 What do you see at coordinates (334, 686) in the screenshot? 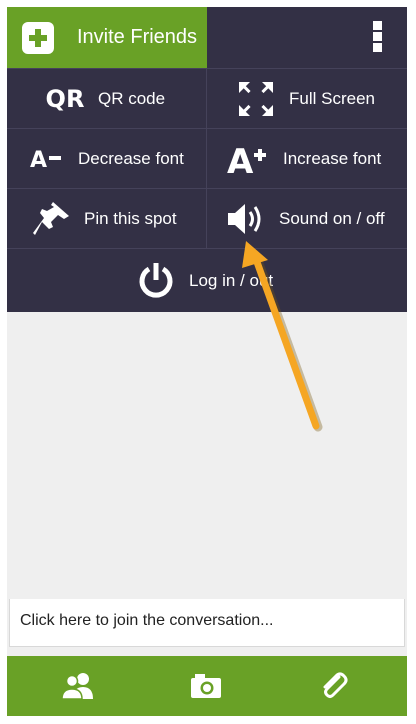
I see `paperclip-icon` at bounding box center [334, 686].